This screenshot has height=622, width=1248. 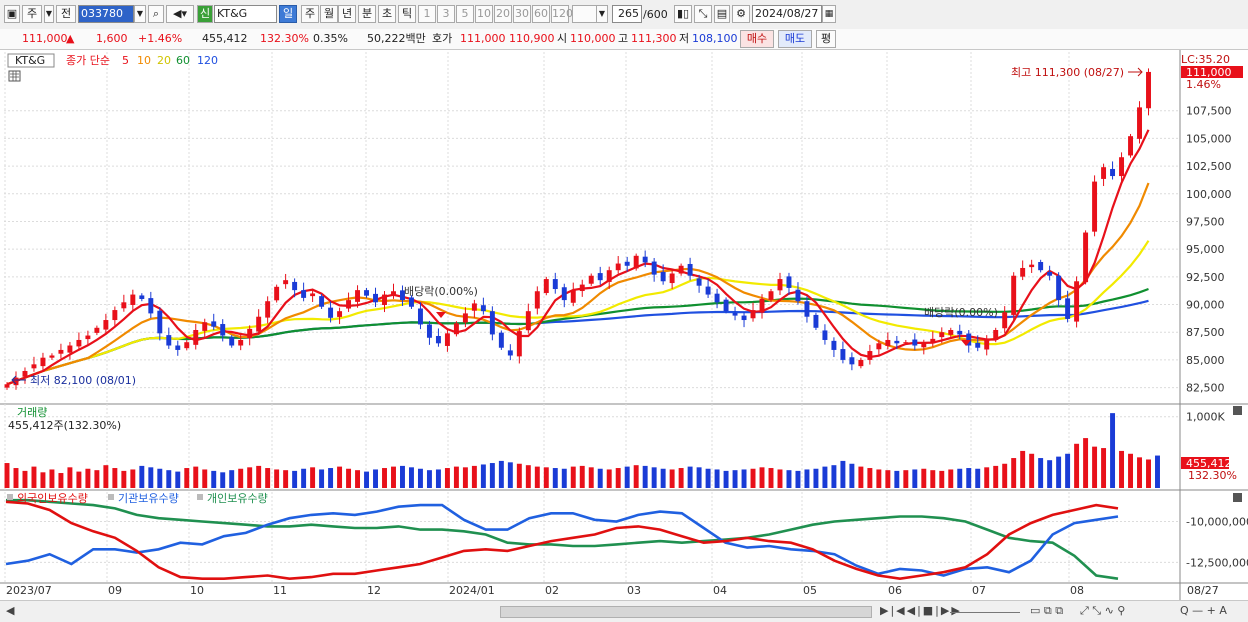 I want to click on stock-name-field: KT&G, so click(x=245, y=14).